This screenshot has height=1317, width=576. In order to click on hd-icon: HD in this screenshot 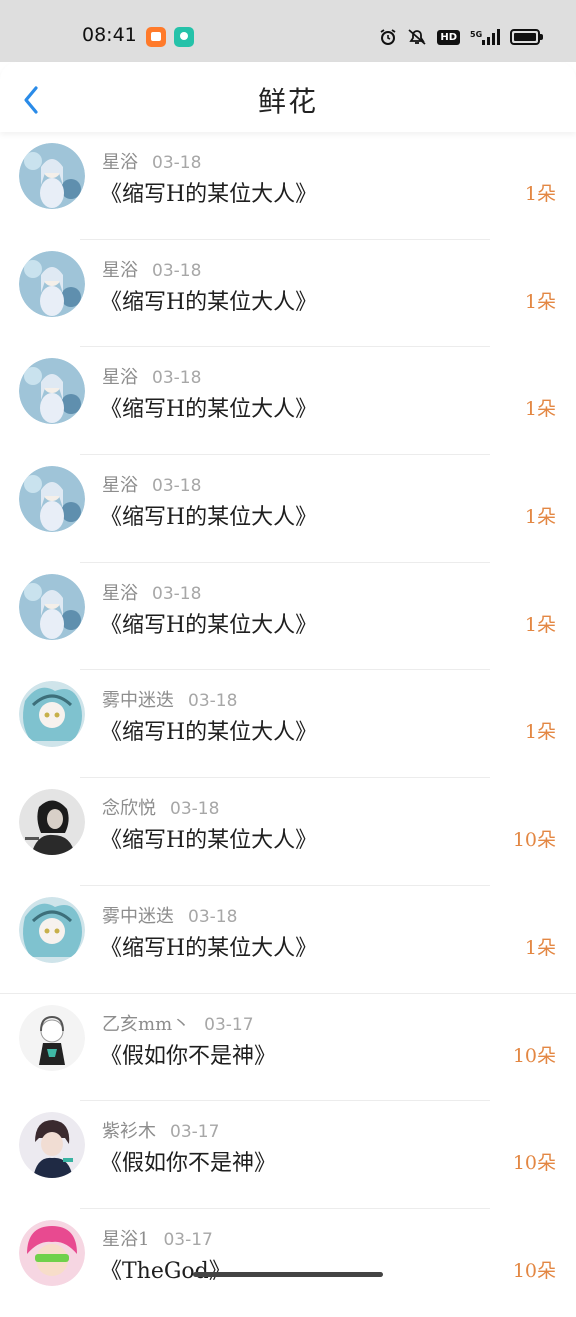, I will do `click(448, 37)`.